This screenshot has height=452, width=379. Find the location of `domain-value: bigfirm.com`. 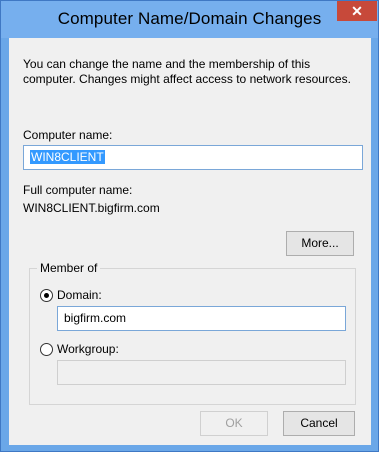

domain-value: bigfirm.com is located at coordinates (95, 318).